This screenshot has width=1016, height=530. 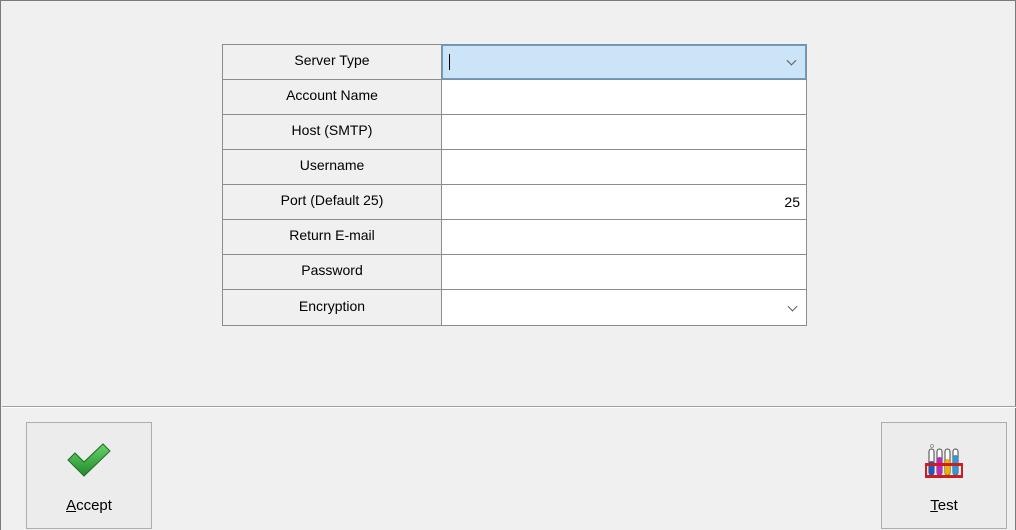 I want to click on checkmark-icon, so click(x=89, y=461).